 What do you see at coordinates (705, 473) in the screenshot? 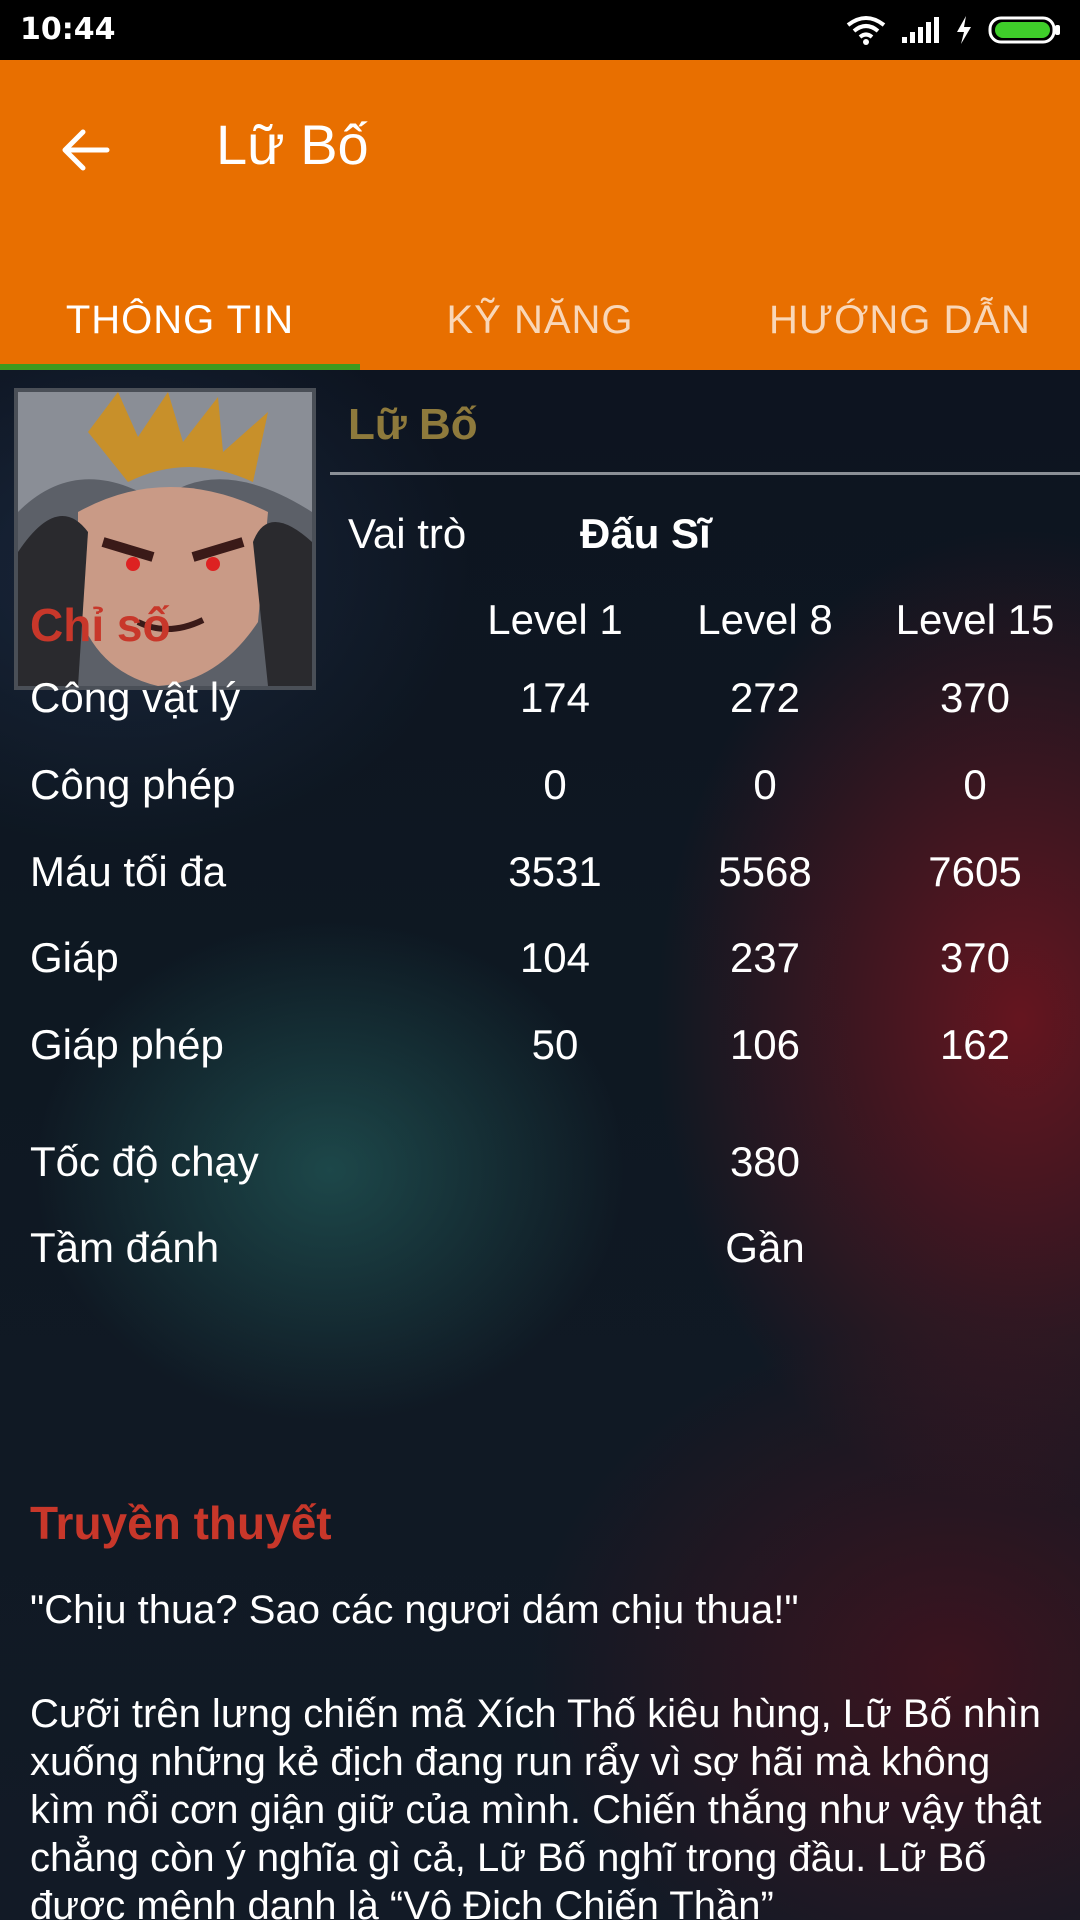
I see `divider` at bounding box center [705, 473].